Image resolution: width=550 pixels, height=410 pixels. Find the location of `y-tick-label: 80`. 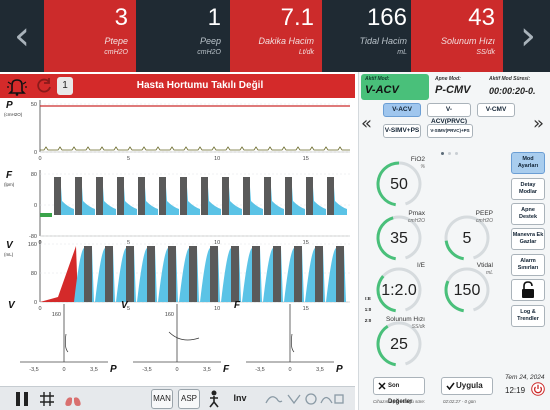

y-tick-label: 80 is located at coordinates (34, 274).